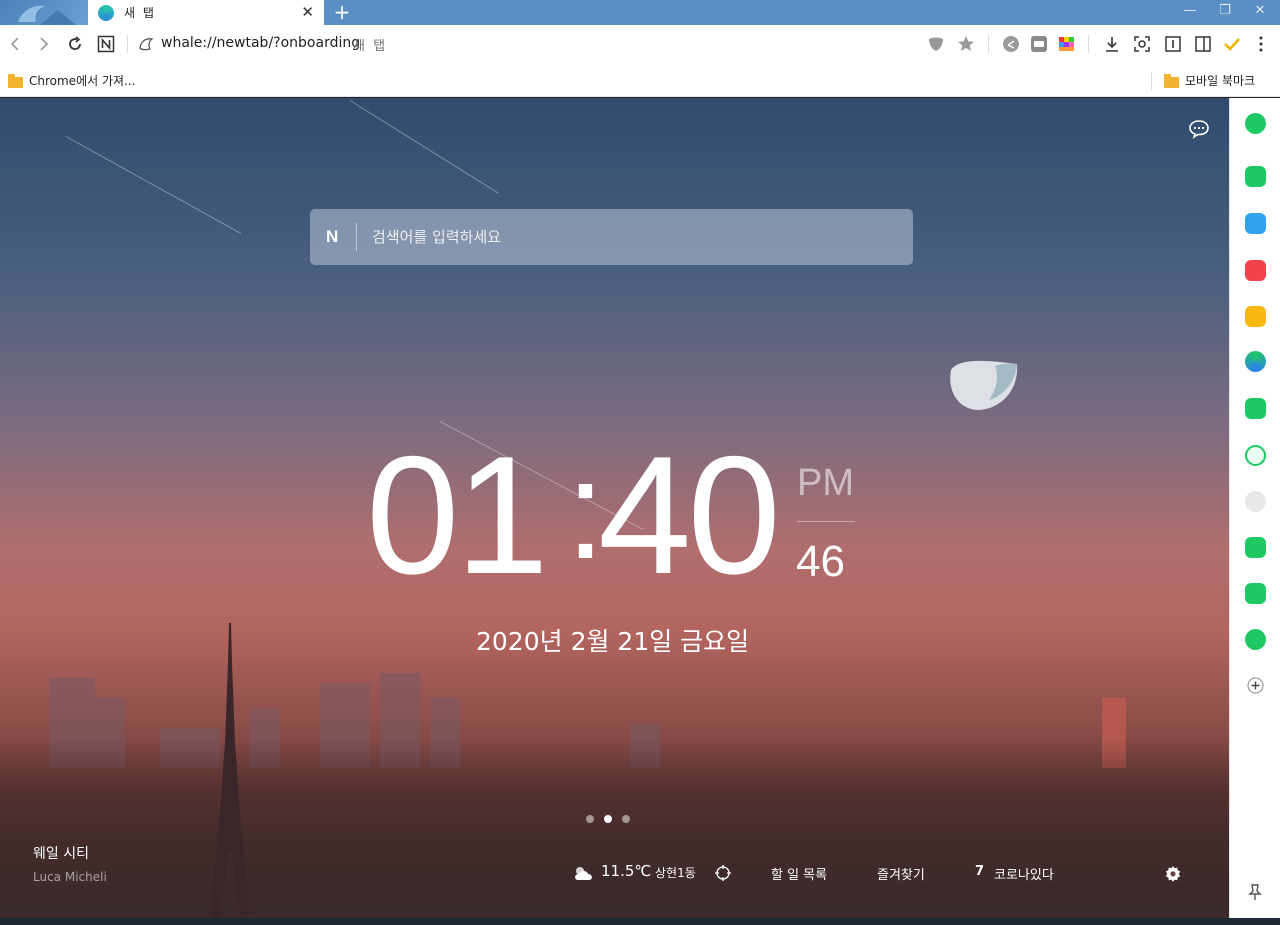  What do you see at coordinates (936, 44) in the screenshot?
I see `shield-icon` at bounding box center [936, 44].